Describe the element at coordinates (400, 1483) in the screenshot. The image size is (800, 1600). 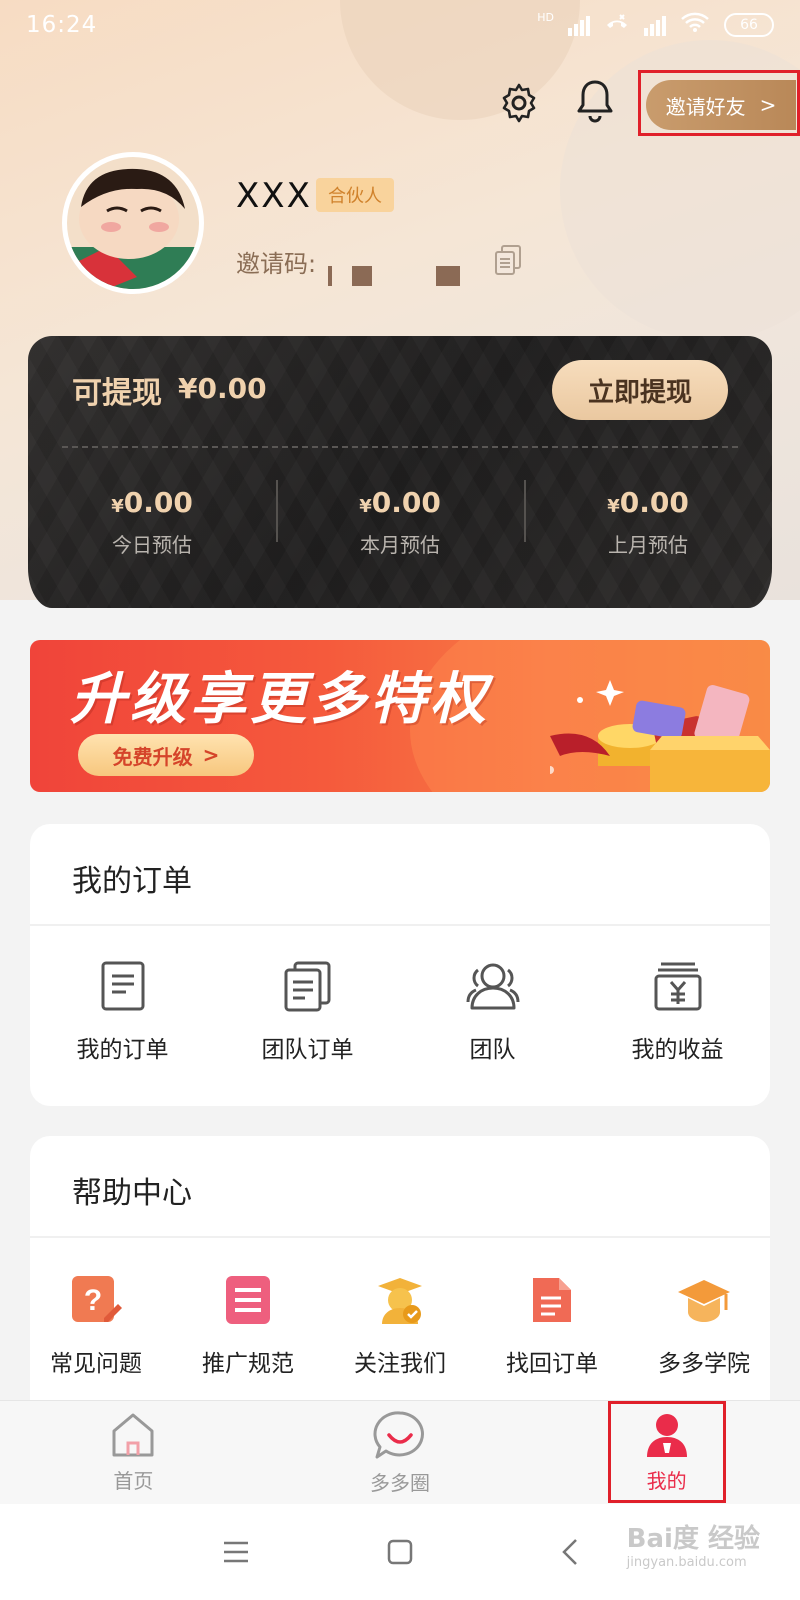
I see `tab-label: 多多圈` at that location.